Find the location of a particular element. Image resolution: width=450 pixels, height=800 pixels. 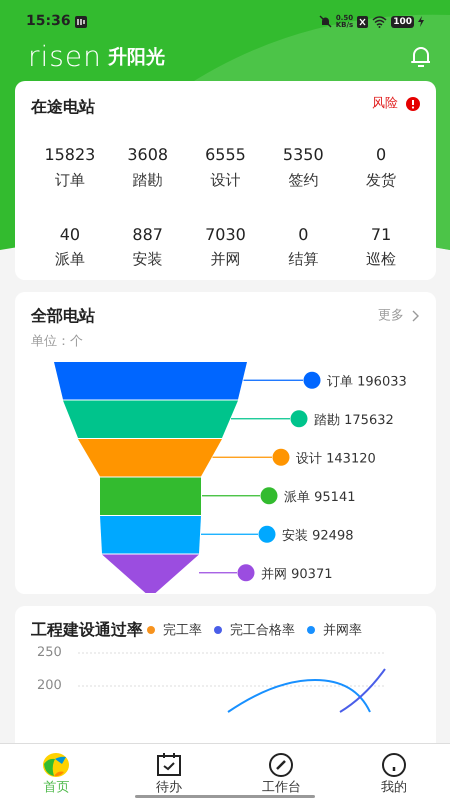

nav-tab: 我的 is located at coordinates (393, 775).